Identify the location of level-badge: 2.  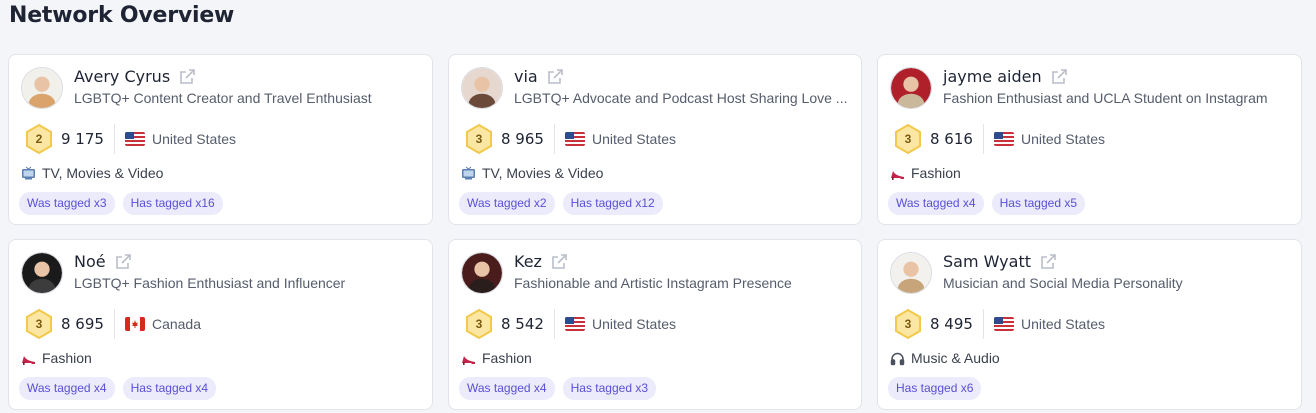
(39, 139).